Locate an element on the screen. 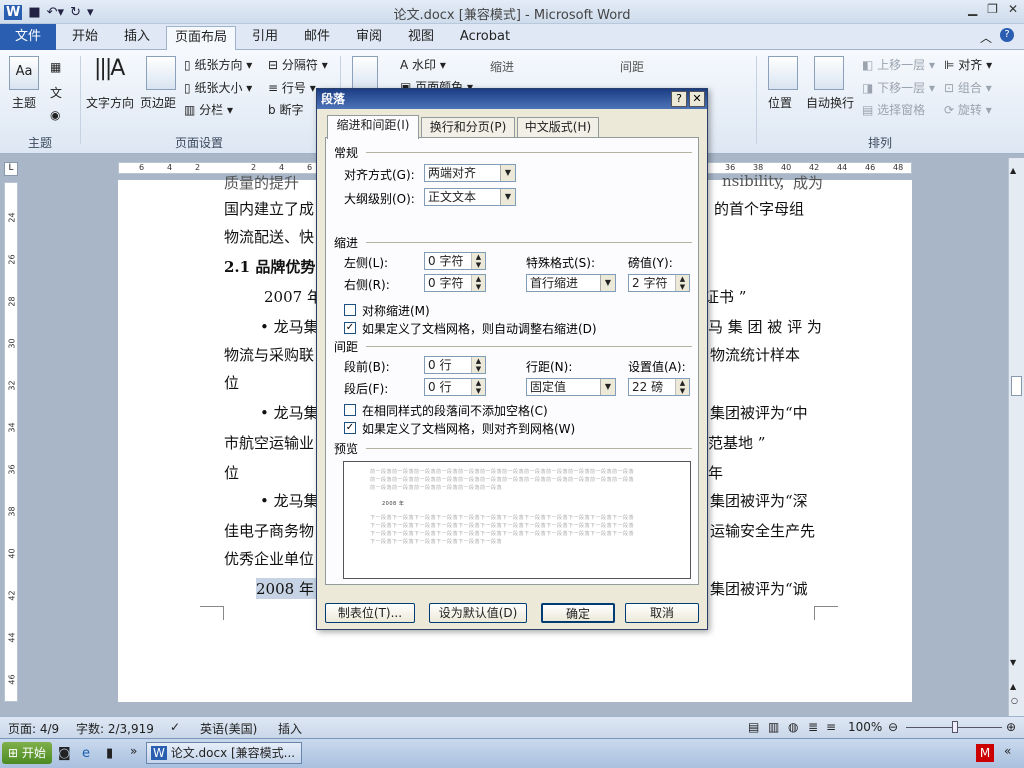 This screenshot has width=1024, height=768. tab-home: 开始 is located at coordinates (85, 38).